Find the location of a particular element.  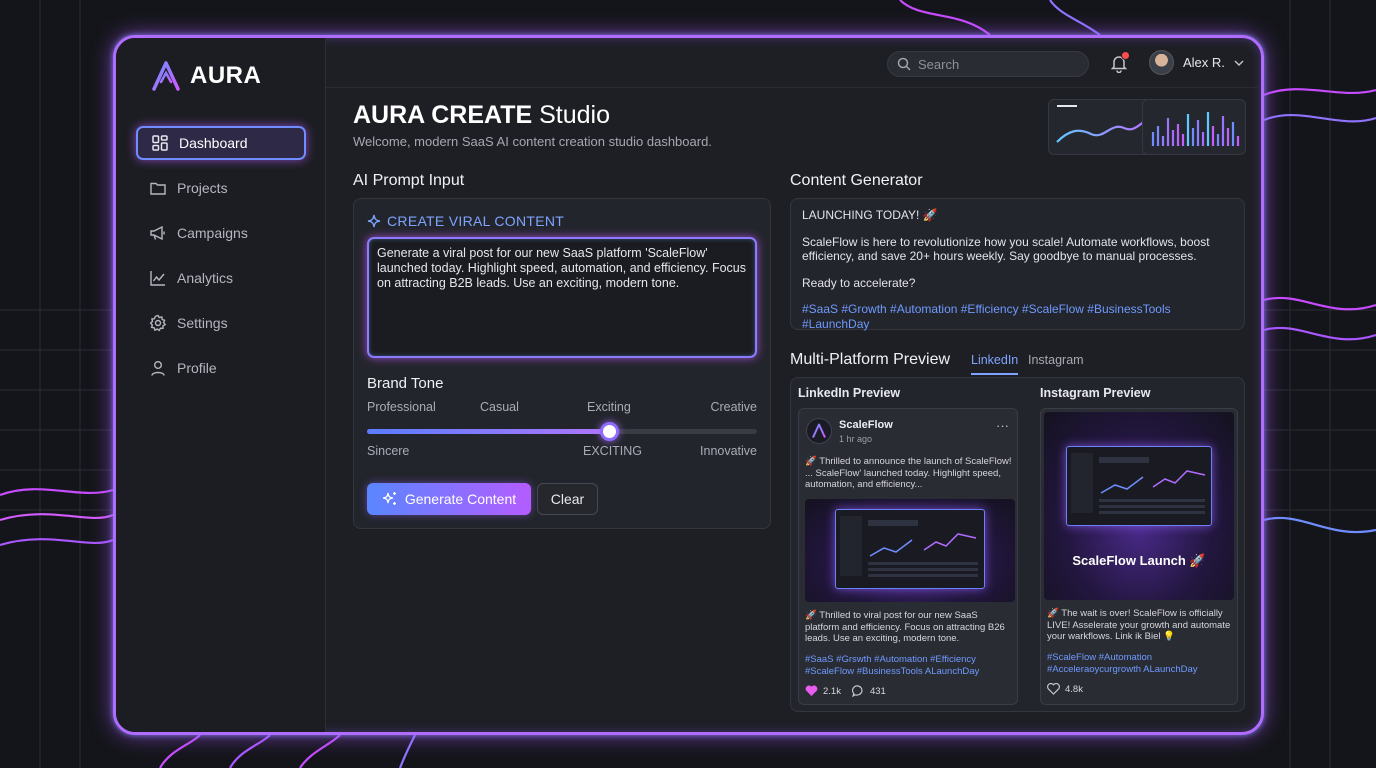

post-image is located at coordinates (910, 550).